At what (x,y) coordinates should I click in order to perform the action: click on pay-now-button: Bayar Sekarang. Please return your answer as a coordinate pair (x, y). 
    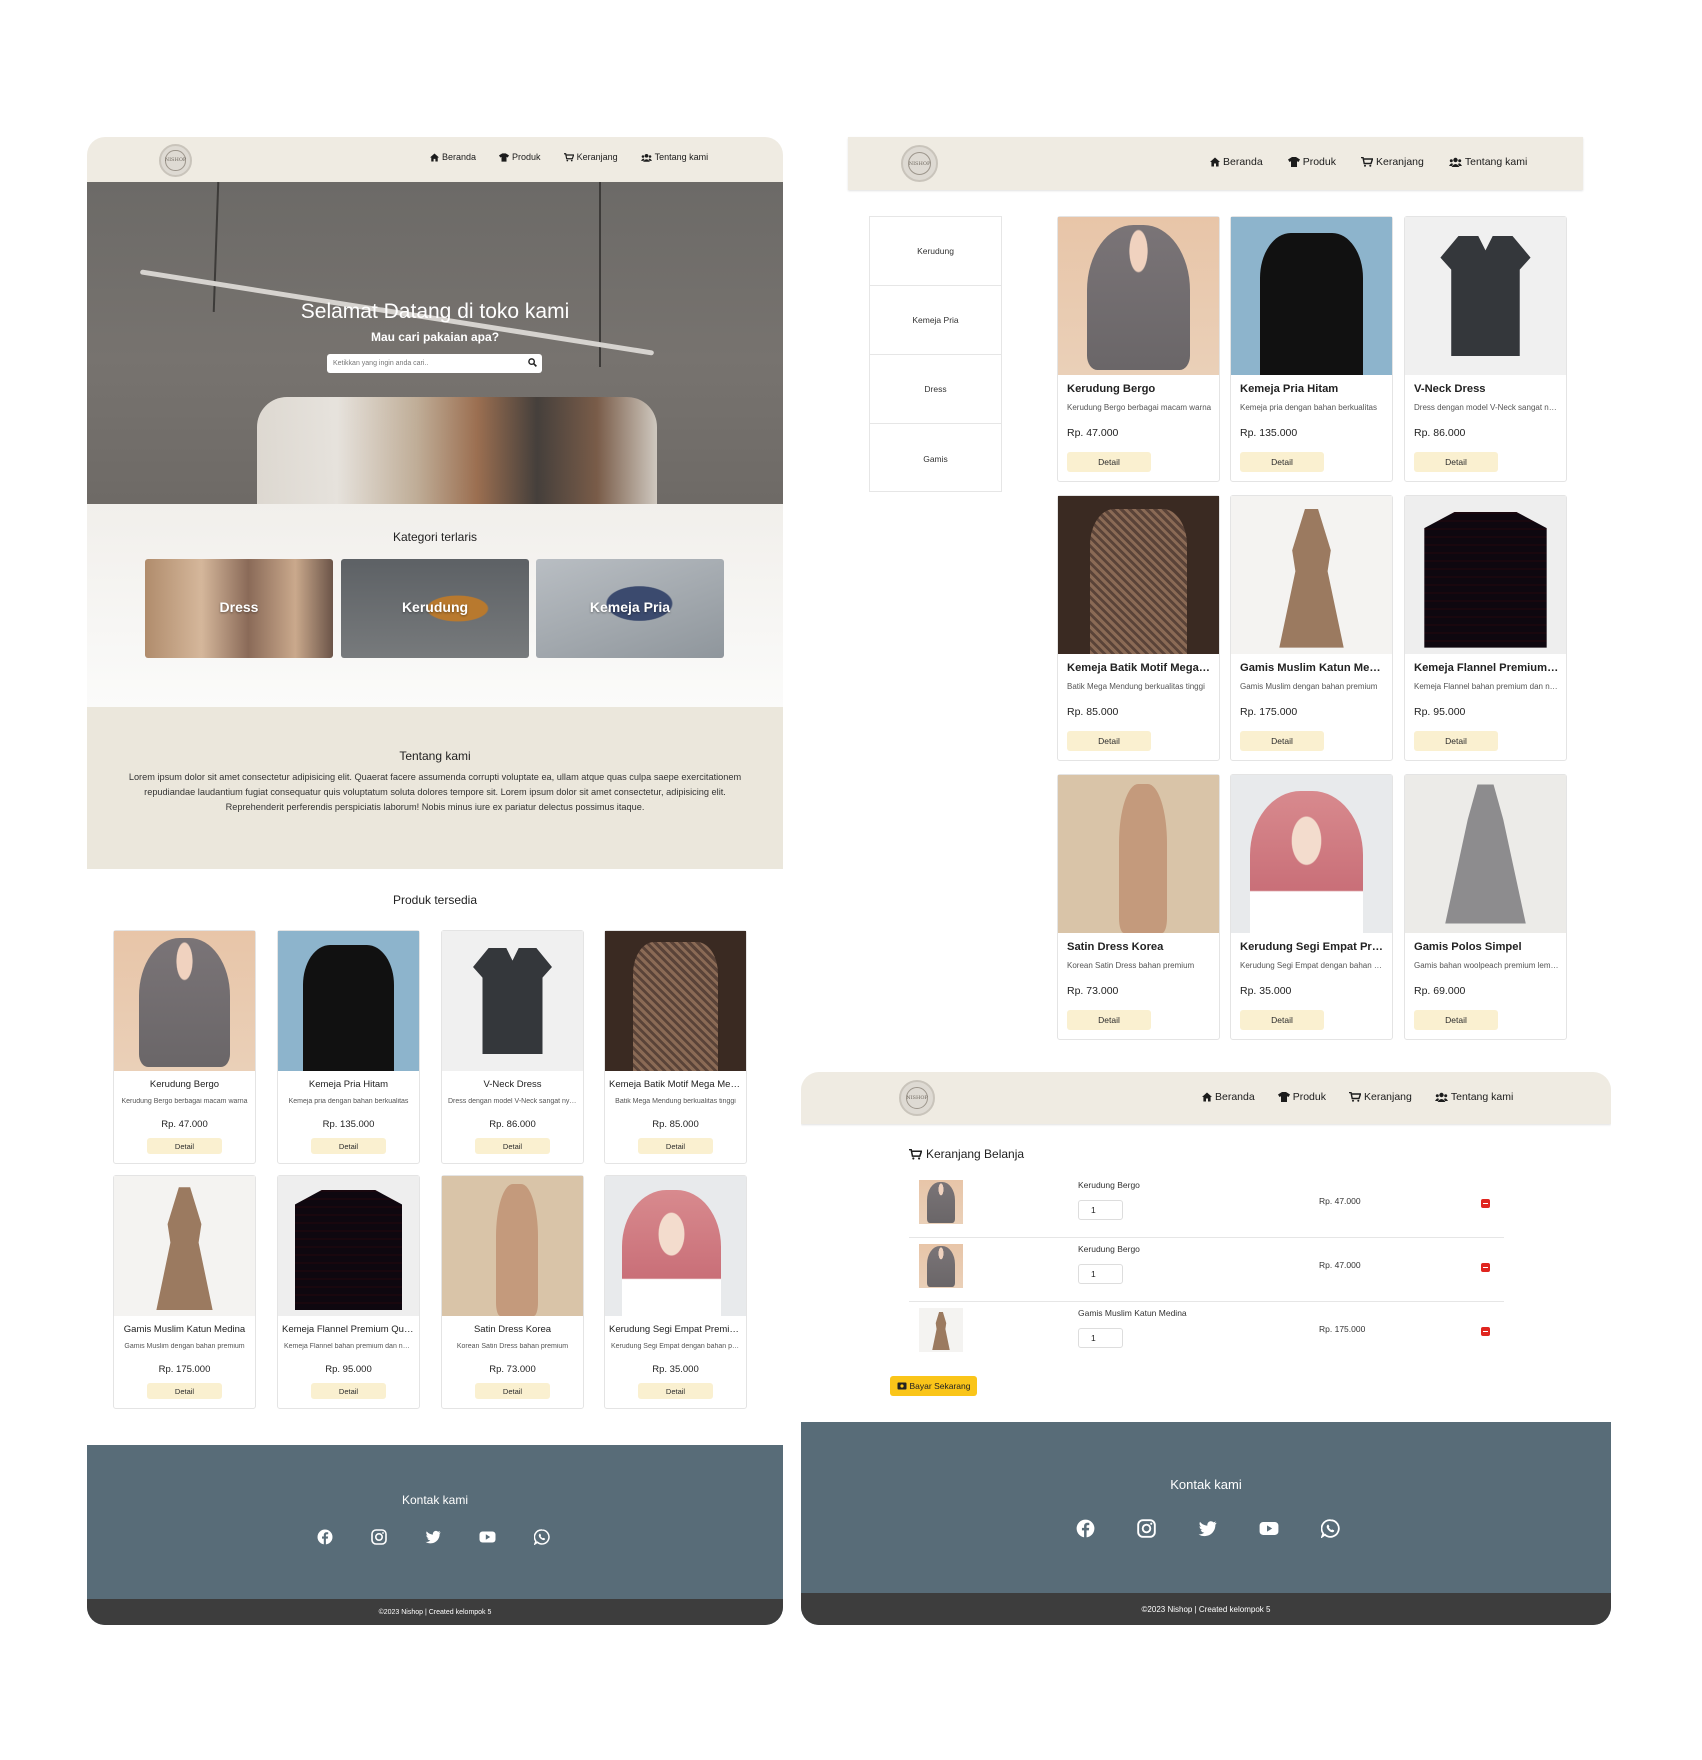
    Looking at the image, I should click on (933, 1386).